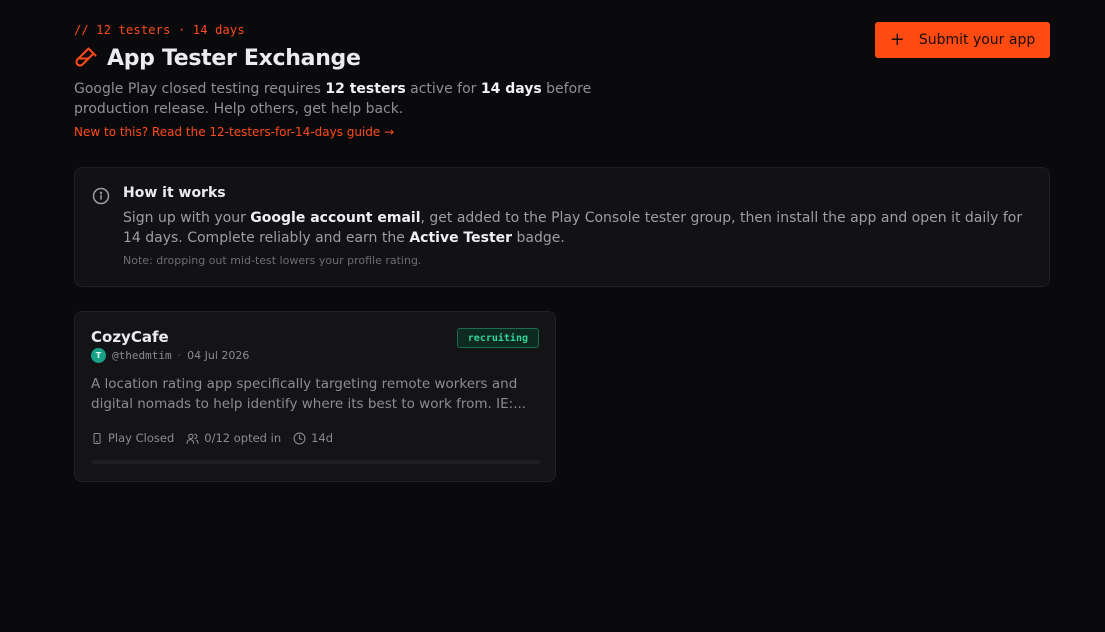  I want to click on clock-icon, so click(299, 438).